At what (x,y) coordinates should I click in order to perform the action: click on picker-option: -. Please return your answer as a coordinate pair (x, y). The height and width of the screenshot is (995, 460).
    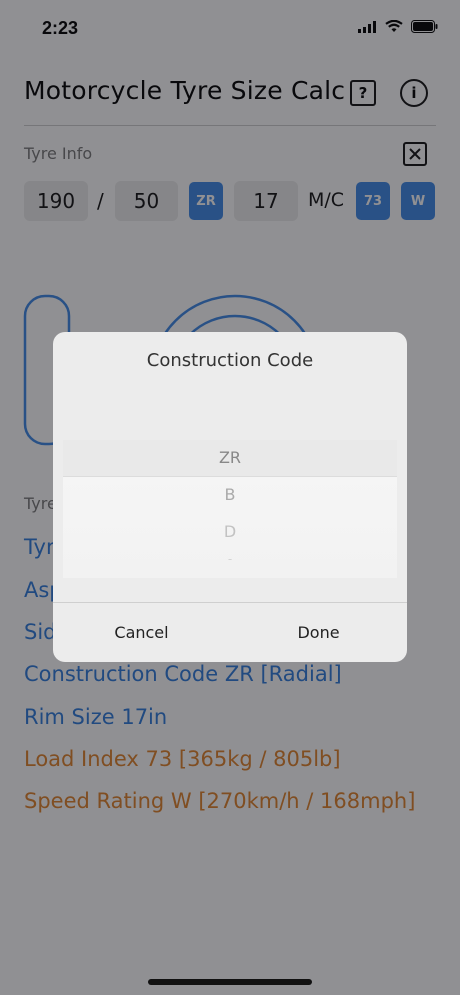
    Looking at the image, I should click on (230, 559).